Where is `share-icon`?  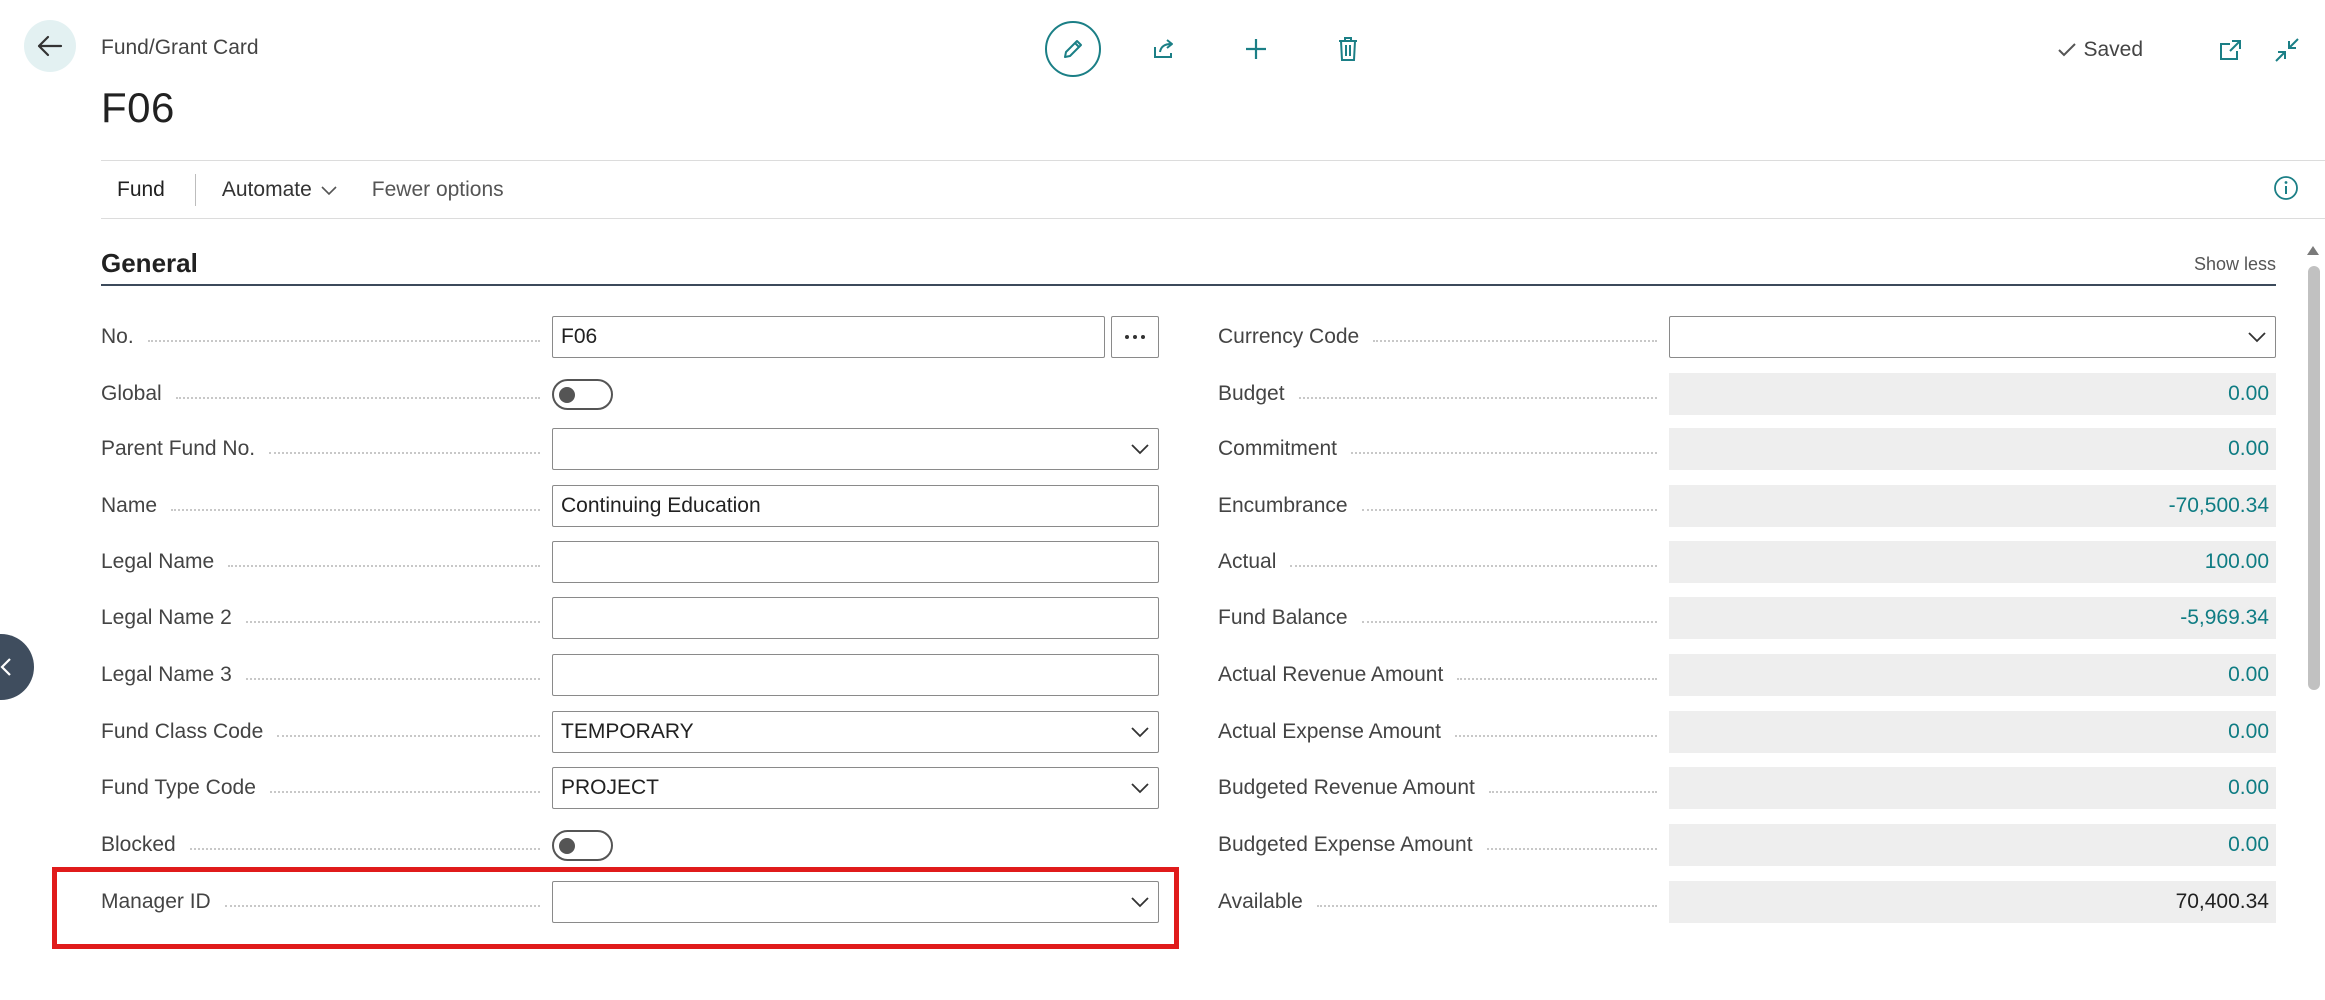
share-icon is located at coordinates (1163, 48).